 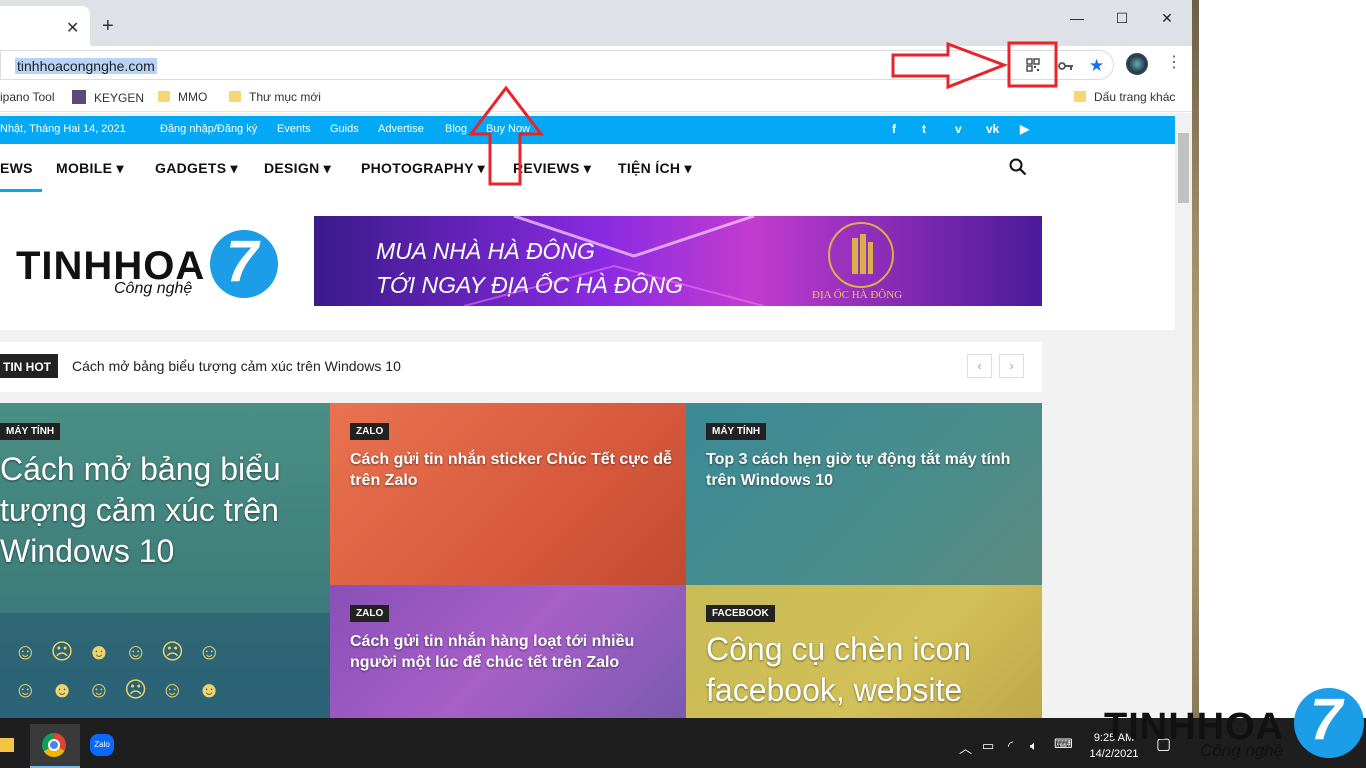 What do you see at coordinates (552, 168) in the screenshot?
I see `menu-item-reviews: REVIEWS ▾` at bounding box center [552, 168].